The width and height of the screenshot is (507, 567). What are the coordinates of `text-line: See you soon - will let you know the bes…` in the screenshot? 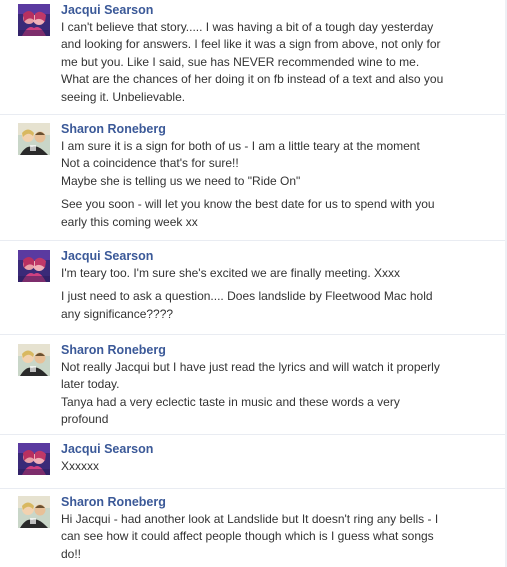 It's located at (248, 204).